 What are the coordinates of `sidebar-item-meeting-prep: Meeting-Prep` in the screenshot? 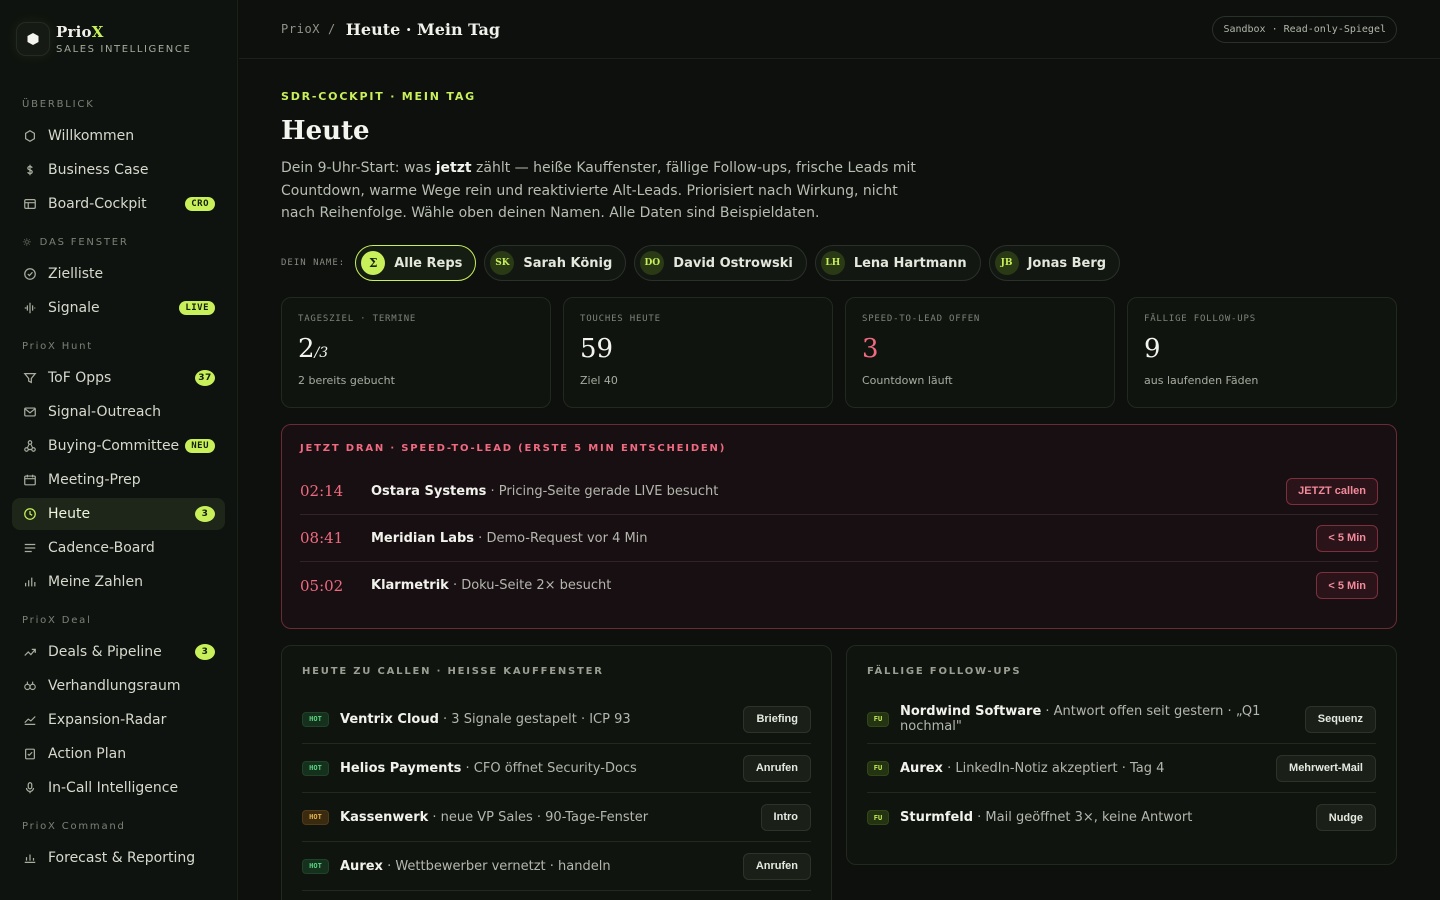 It's located at (118, 480).